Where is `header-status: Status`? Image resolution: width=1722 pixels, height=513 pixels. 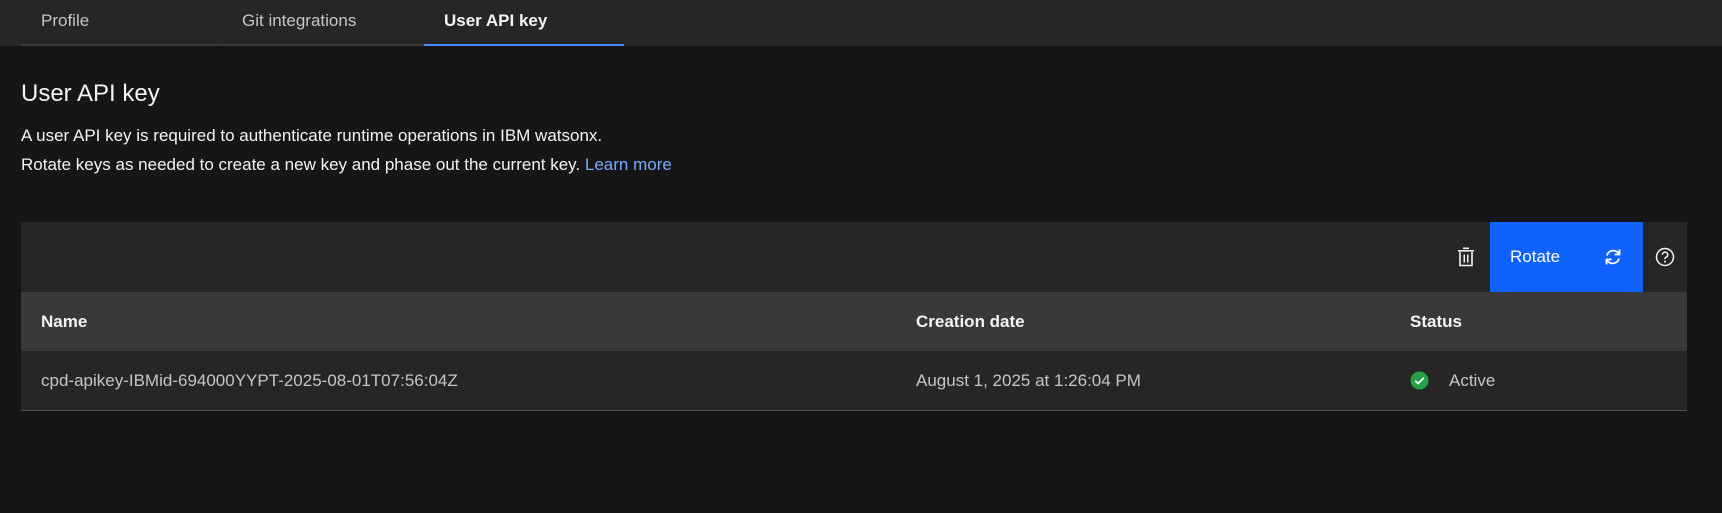
header-status: Status is located at coordinates (1436, 321).